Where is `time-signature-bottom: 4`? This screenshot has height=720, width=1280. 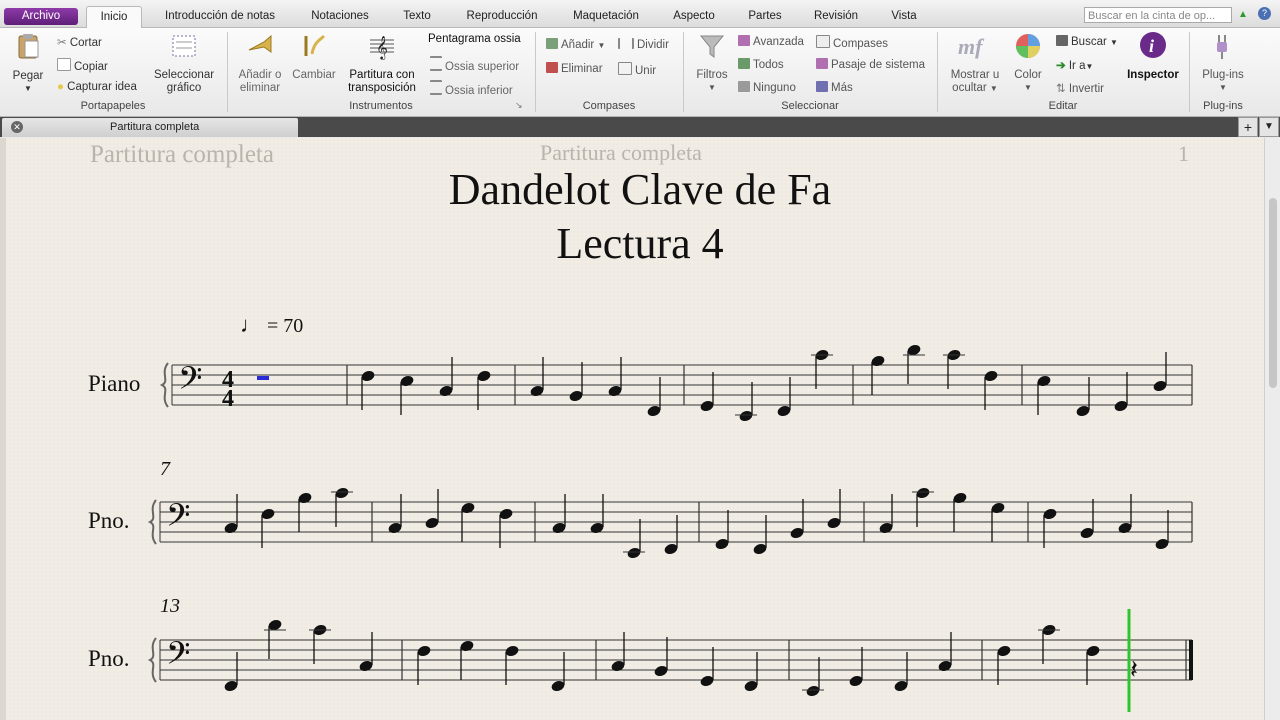
time-signature-bottom: 4 is located at coordinates (228, 399).